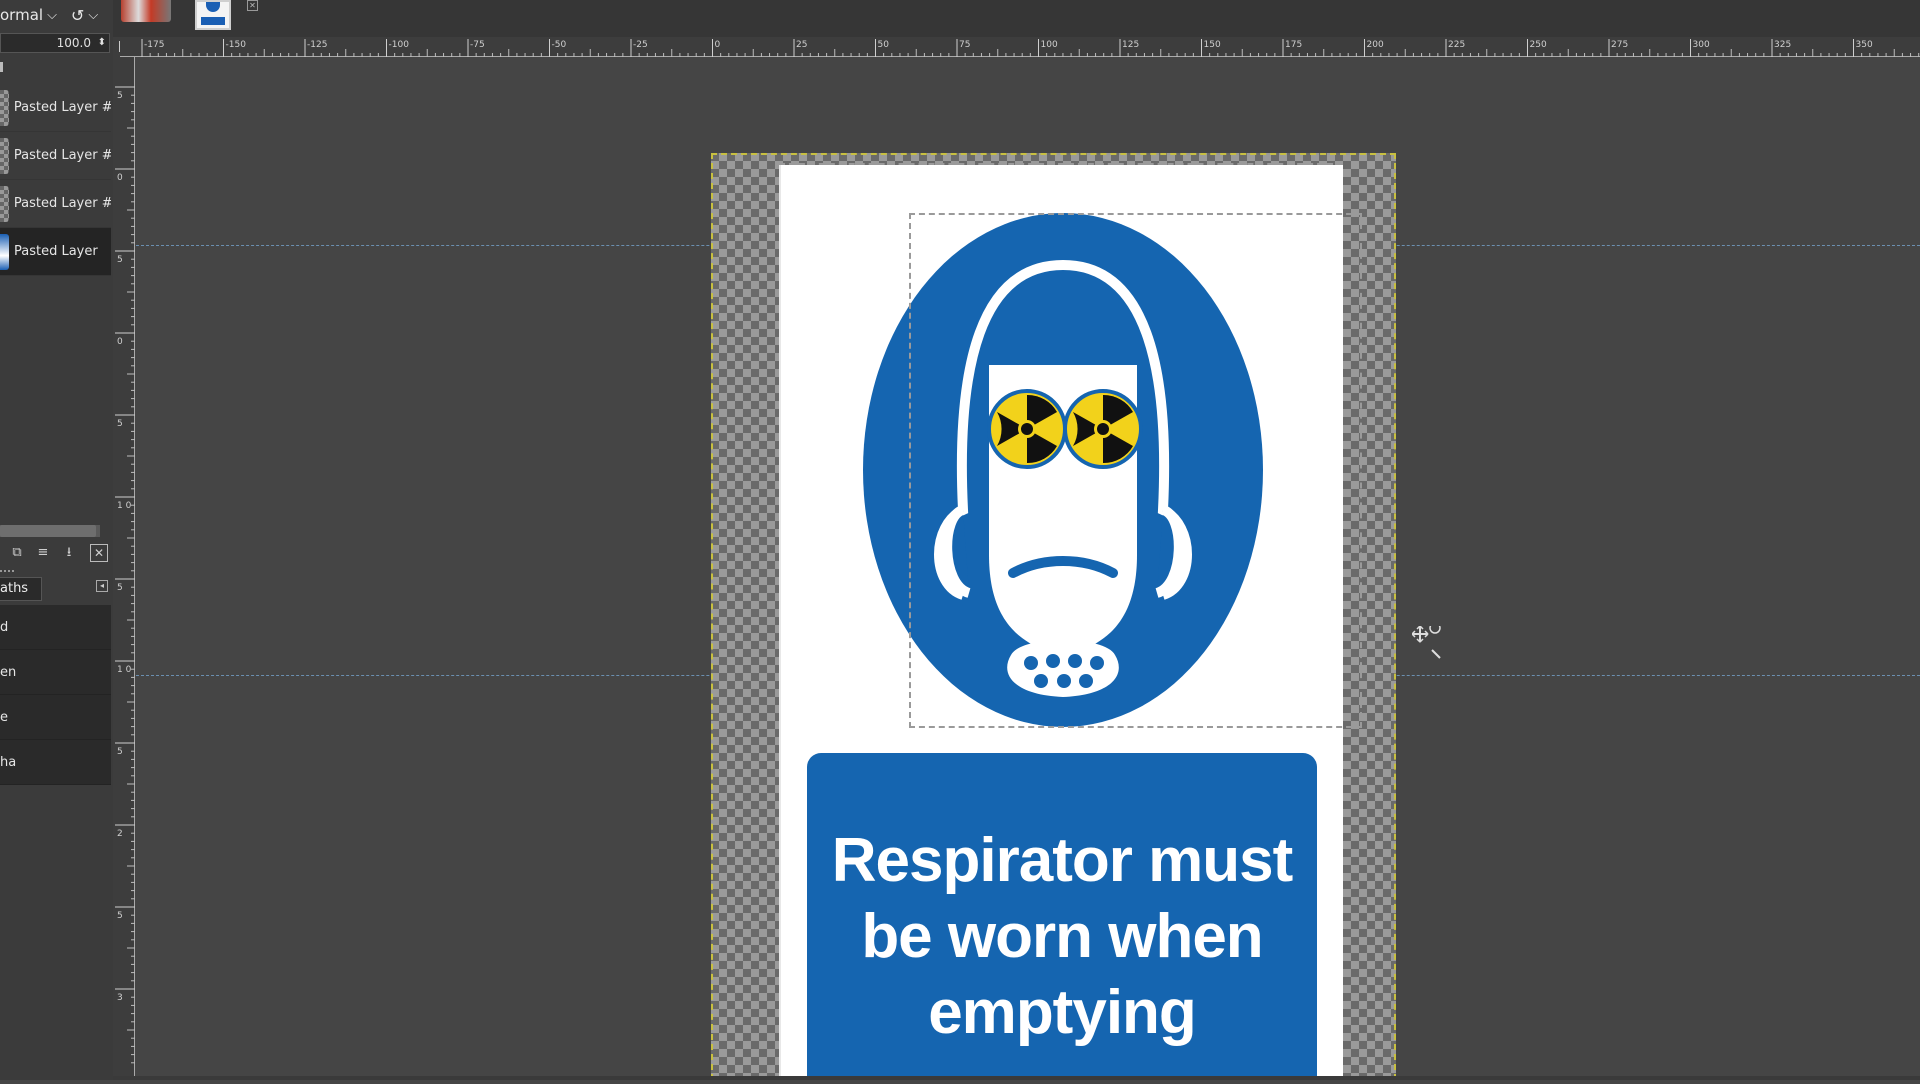  I want to click on ruler-label: 350, so click(1864, 45).